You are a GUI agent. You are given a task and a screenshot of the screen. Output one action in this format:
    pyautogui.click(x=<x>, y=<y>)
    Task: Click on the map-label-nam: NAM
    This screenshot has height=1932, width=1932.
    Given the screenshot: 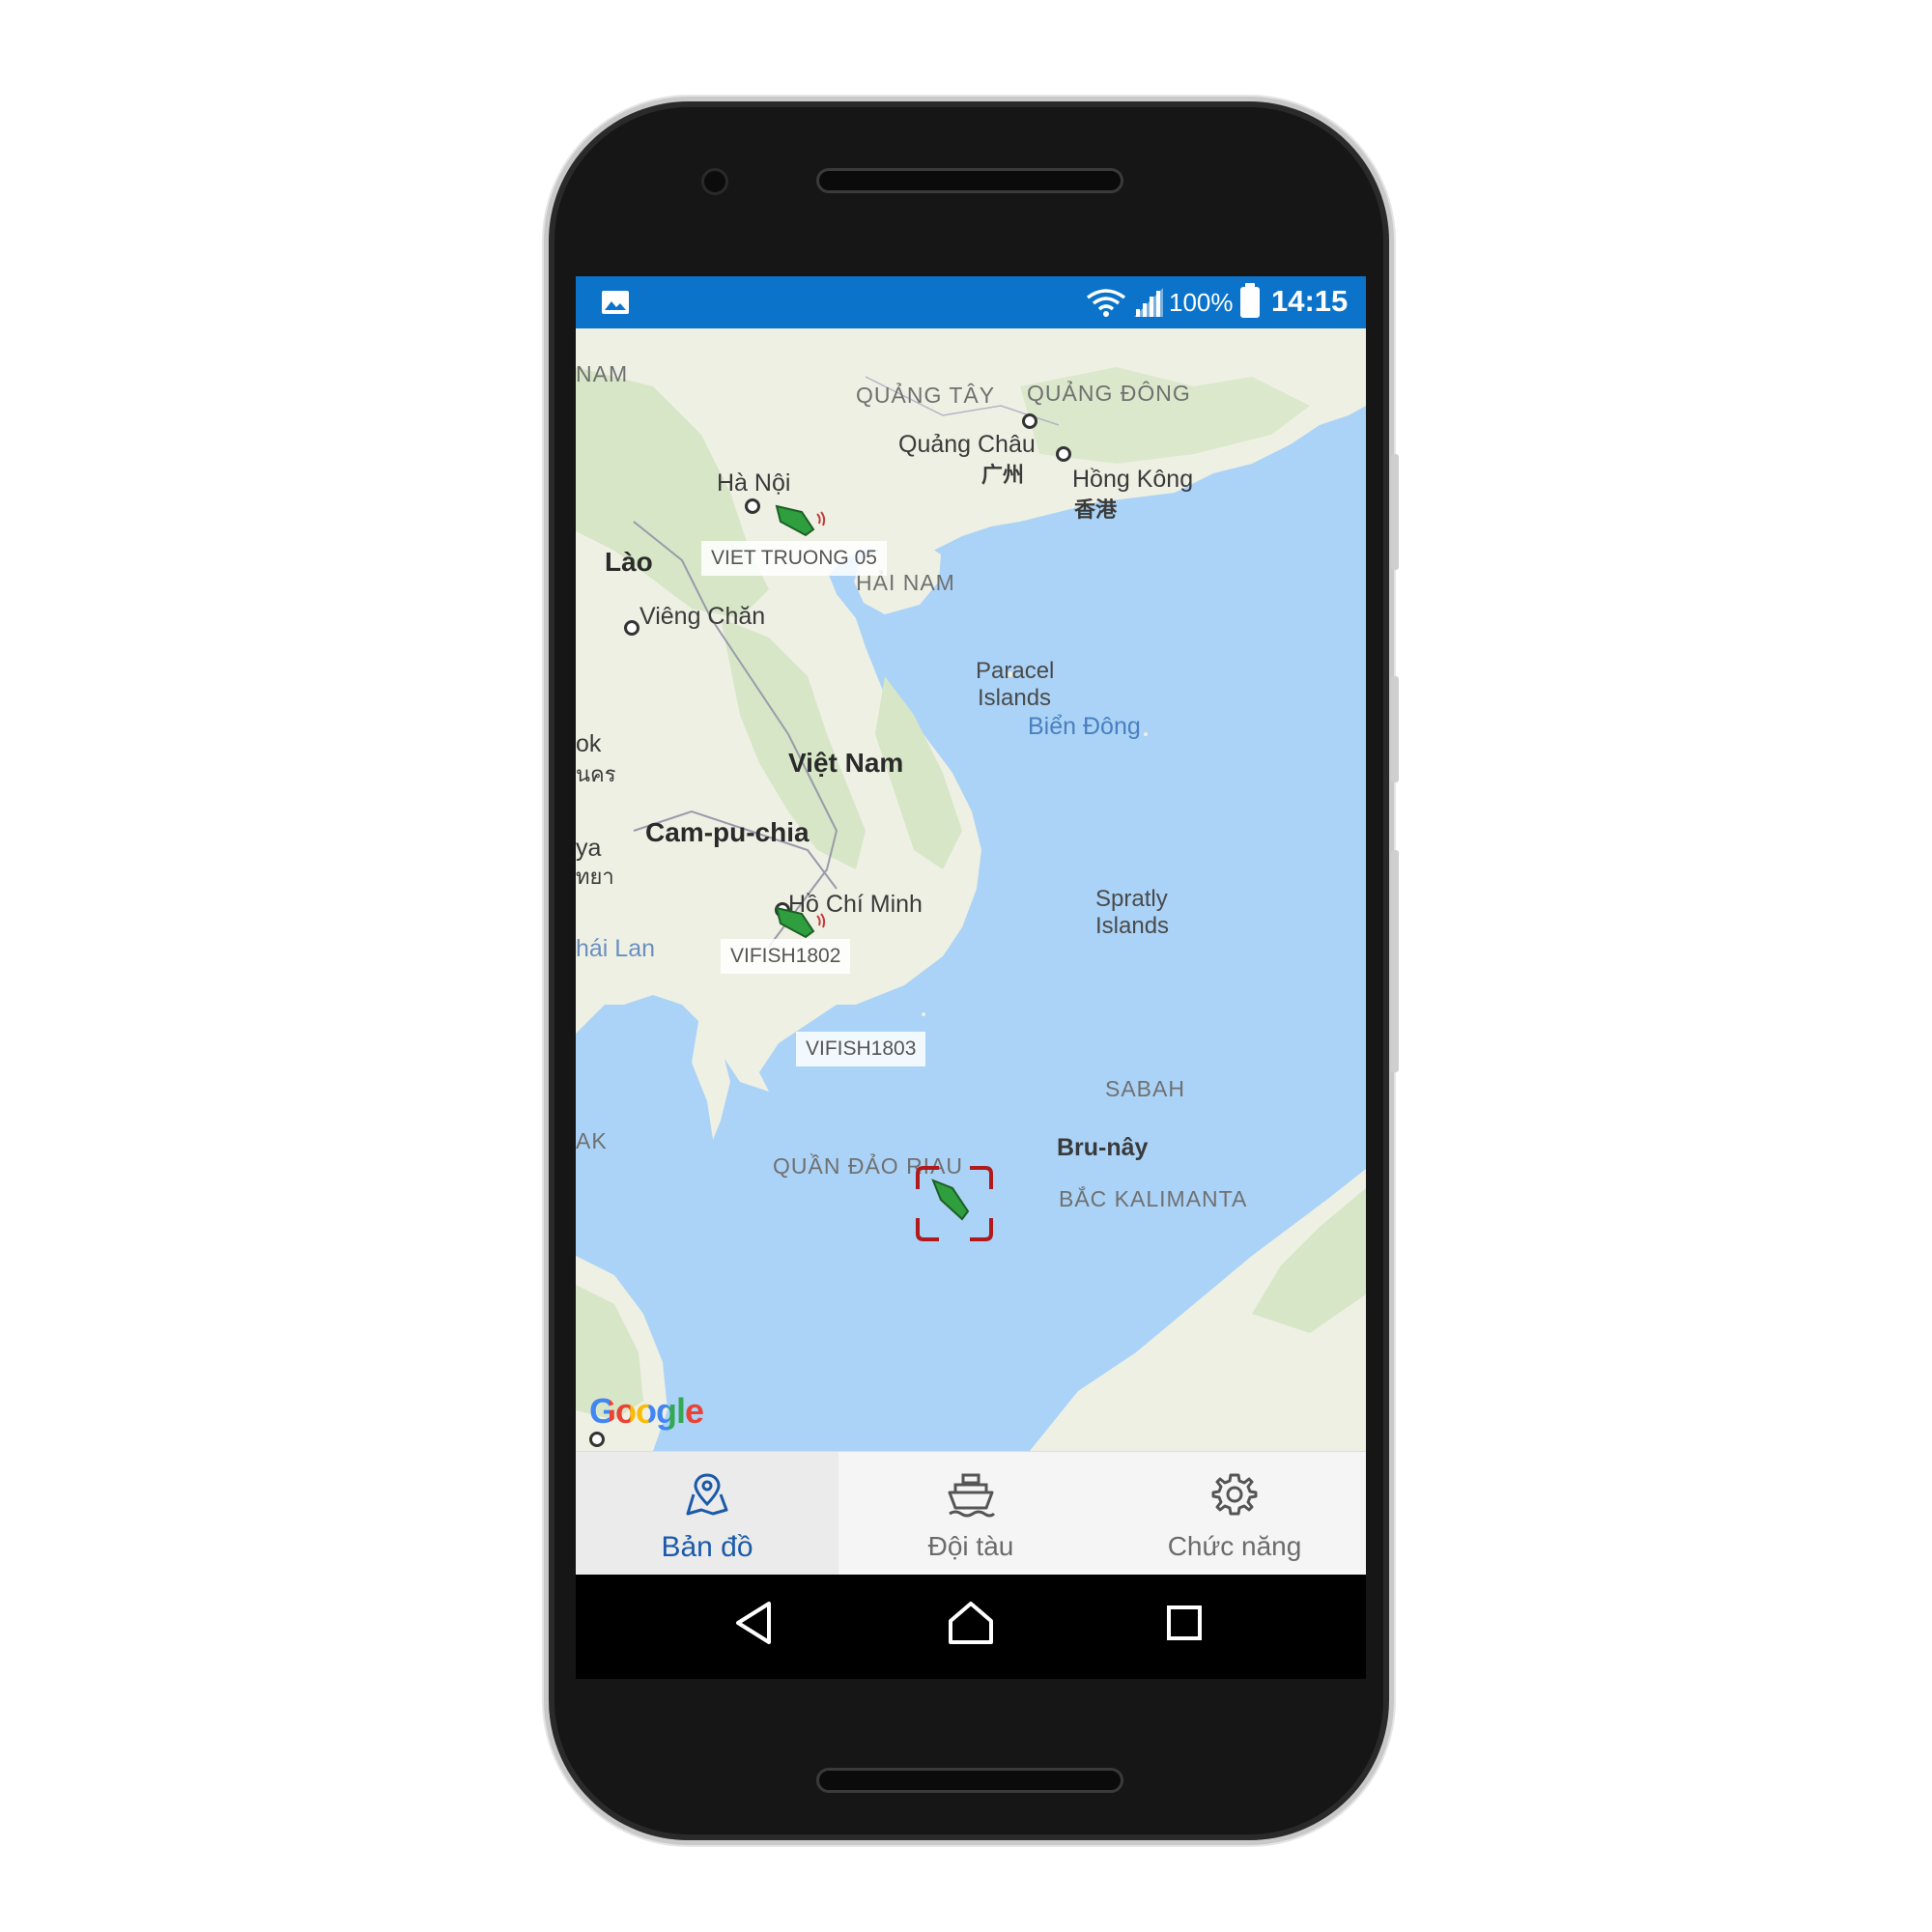 What is the action you would take?
    pyautogui.click(x=602, y=373)
    